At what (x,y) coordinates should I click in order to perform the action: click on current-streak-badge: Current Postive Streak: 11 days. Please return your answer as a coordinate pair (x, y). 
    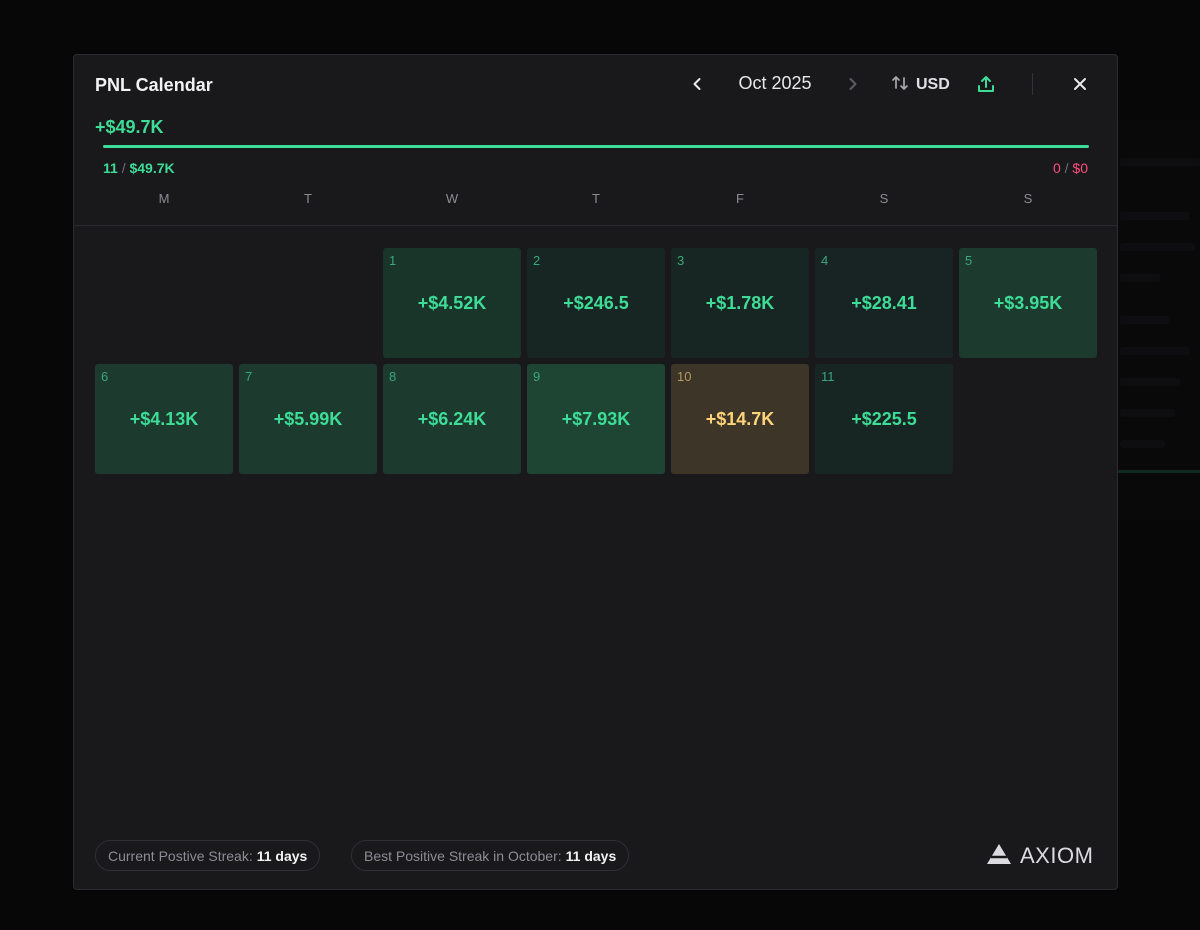
    Looking at the image, I should click on (208, 855).